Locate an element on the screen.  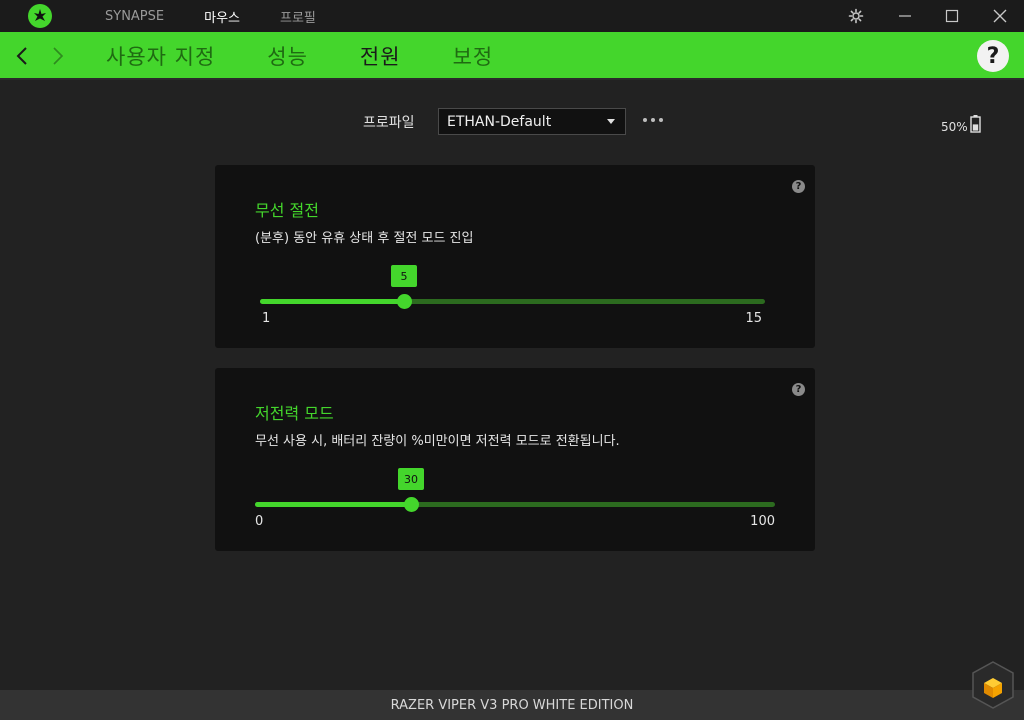
more-dots-icon is located at coordinates (653, 120).